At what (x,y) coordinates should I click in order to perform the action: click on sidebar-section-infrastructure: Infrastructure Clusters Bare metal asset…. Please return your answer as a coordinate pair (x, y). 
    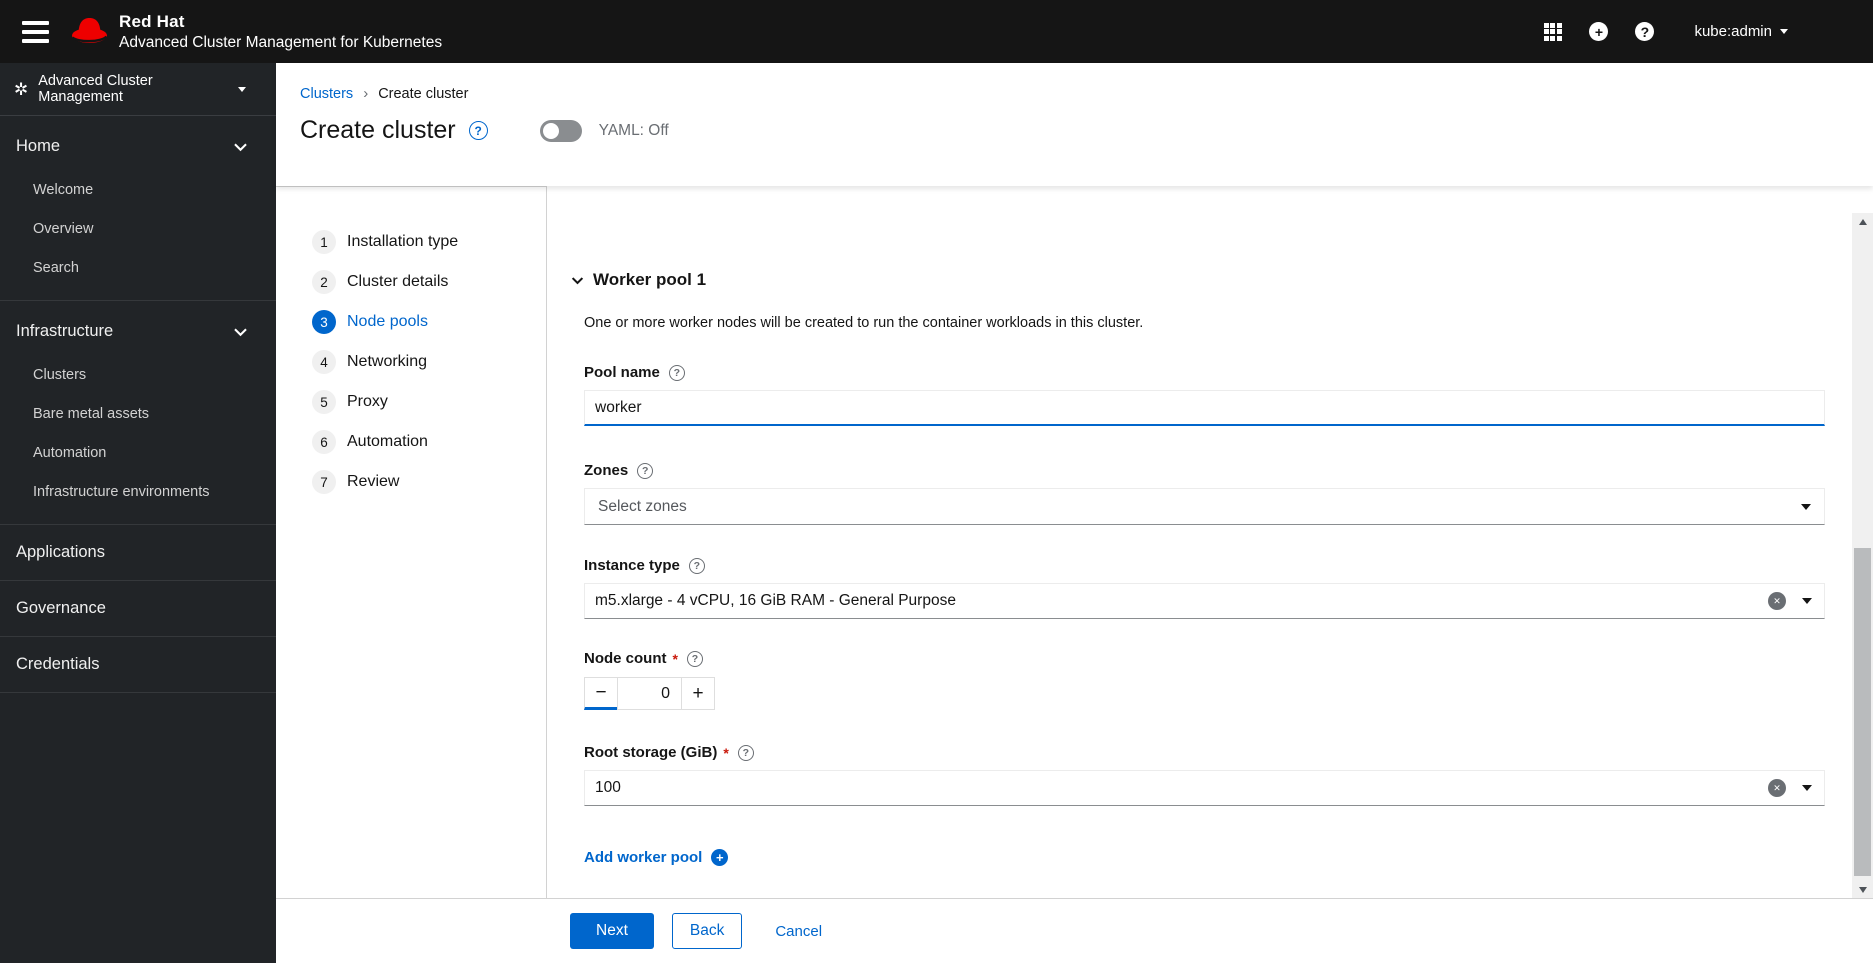
    Looking at the image, I should click on (138, 413).